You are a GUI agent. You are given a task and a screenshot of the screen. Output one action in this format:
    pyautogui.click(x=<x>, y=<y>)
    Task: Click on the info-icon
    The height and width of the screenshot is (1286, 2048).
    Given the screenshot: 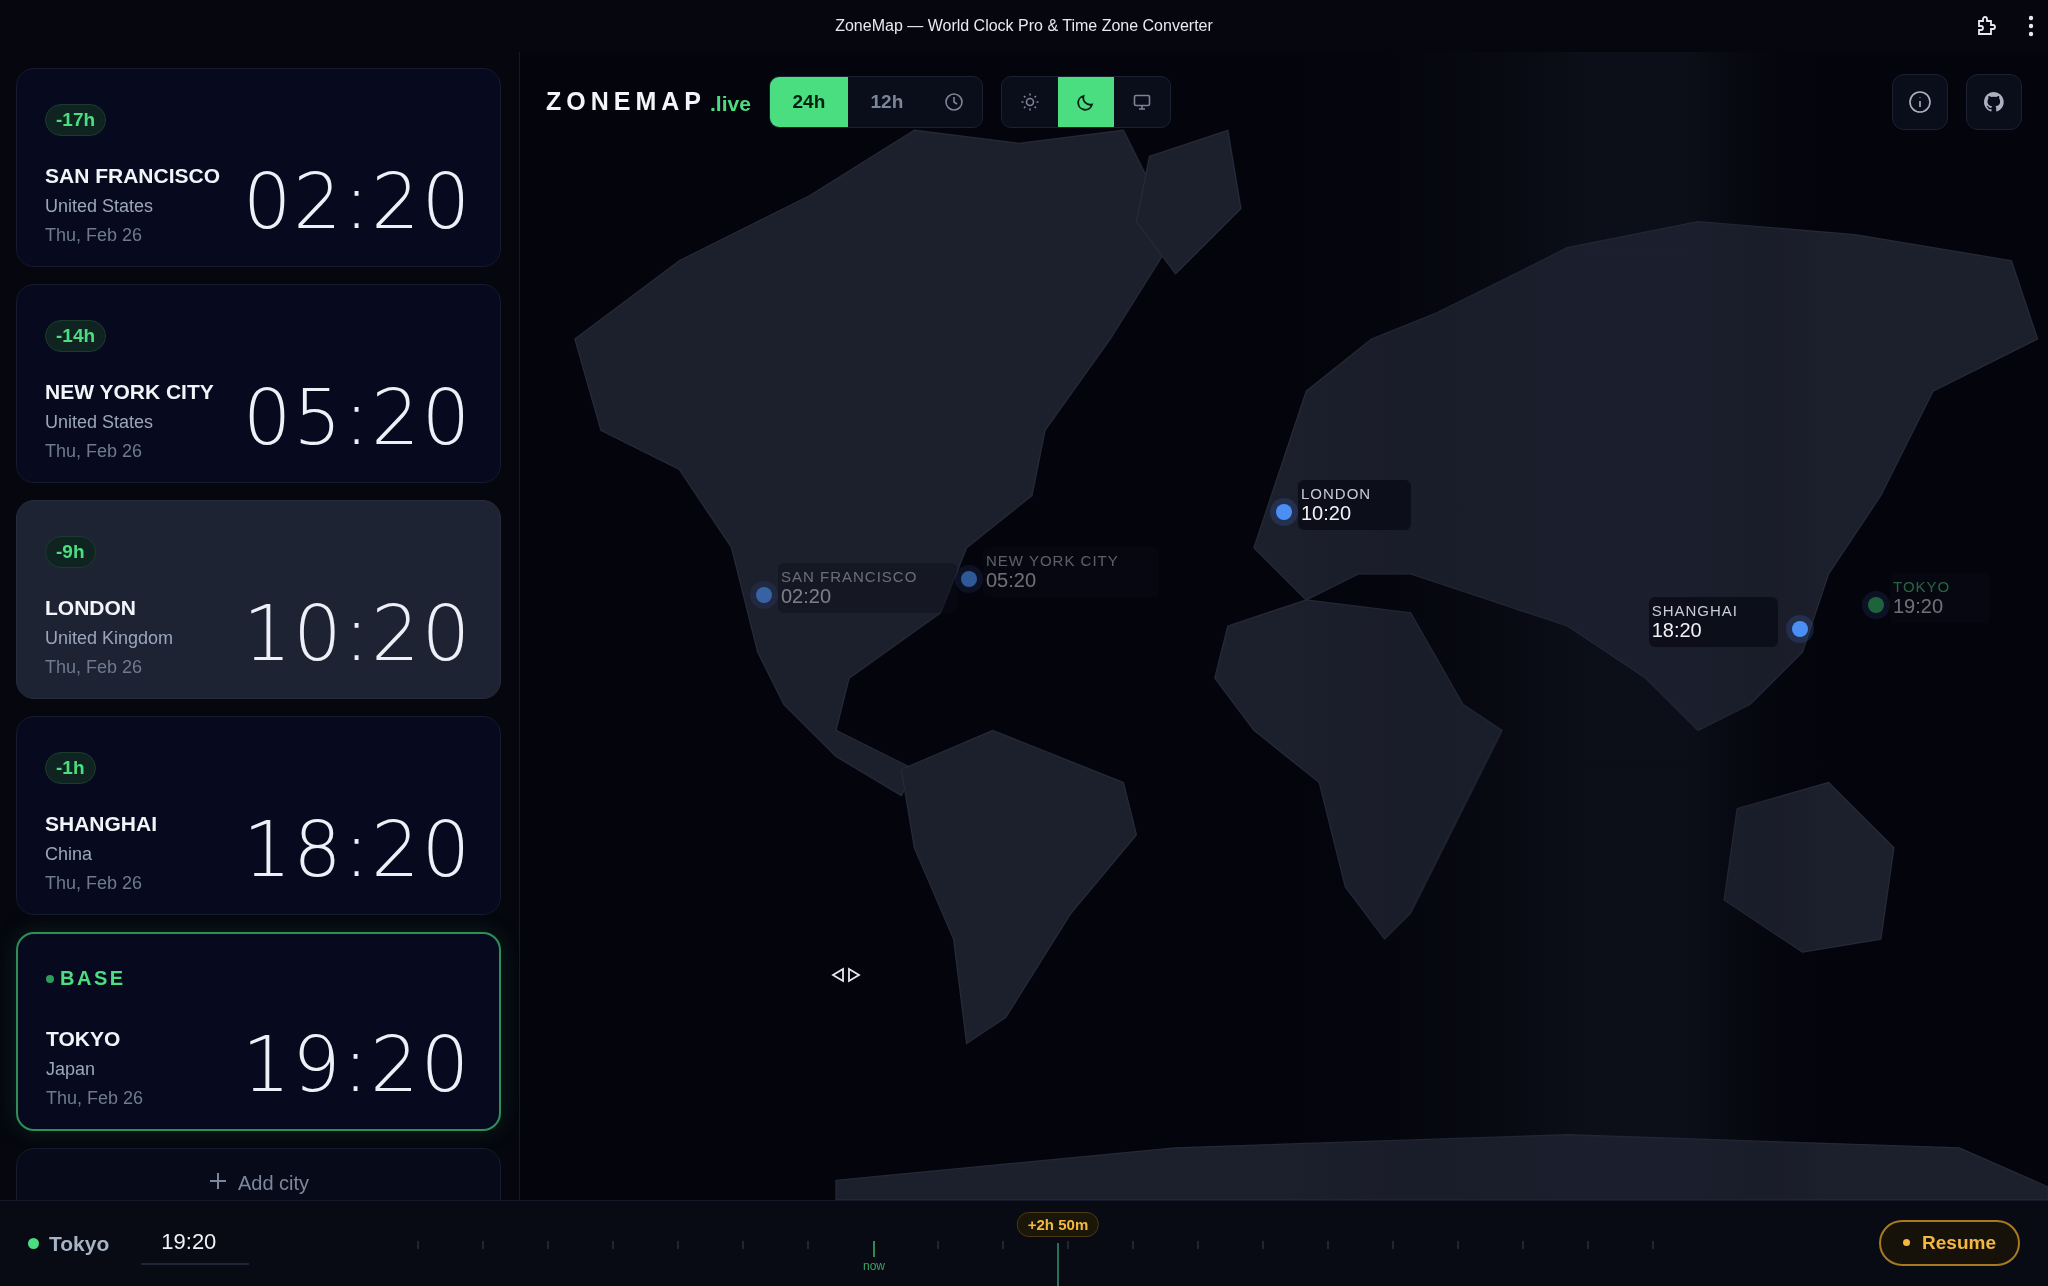 What is the action you would take?
    pyautogui.click(x=1920, y=101)
    